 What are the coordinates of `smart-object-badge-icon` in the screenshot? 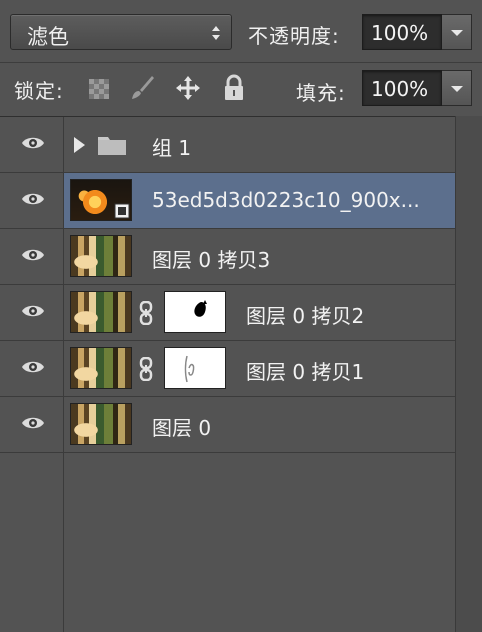 It's located at (122, 211).